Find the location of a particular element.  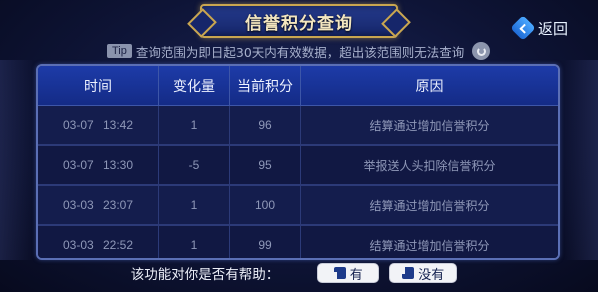

thumbs-down-icon is located at coordinates (408, 273).